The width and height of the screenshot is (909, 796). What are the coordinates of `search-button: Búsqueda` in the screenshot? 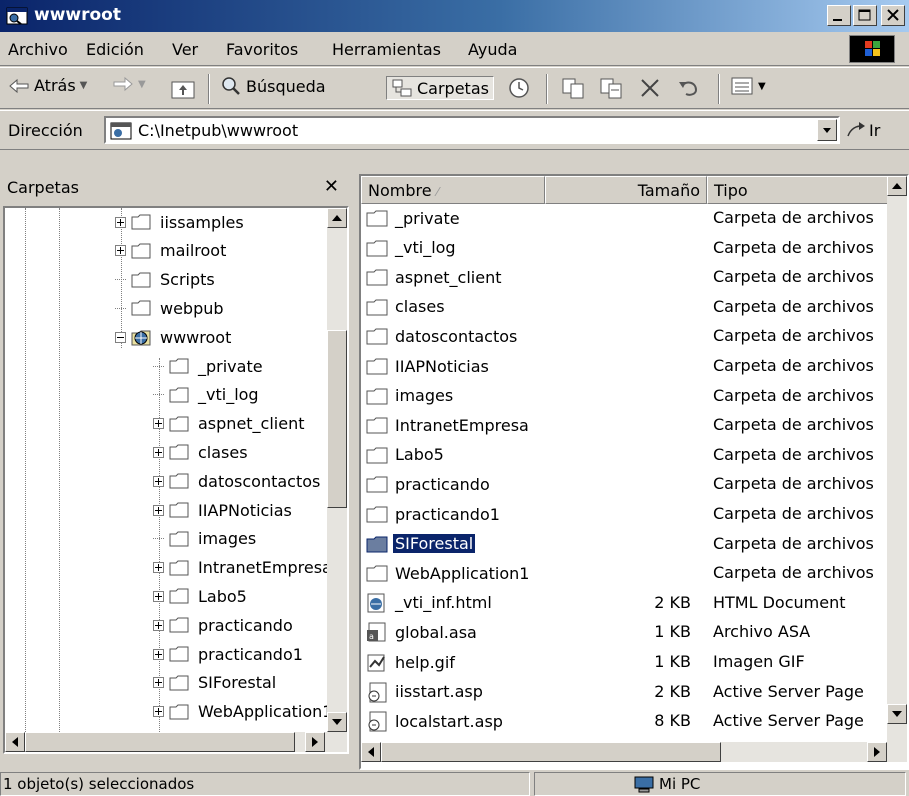 It's located at (273, 86).